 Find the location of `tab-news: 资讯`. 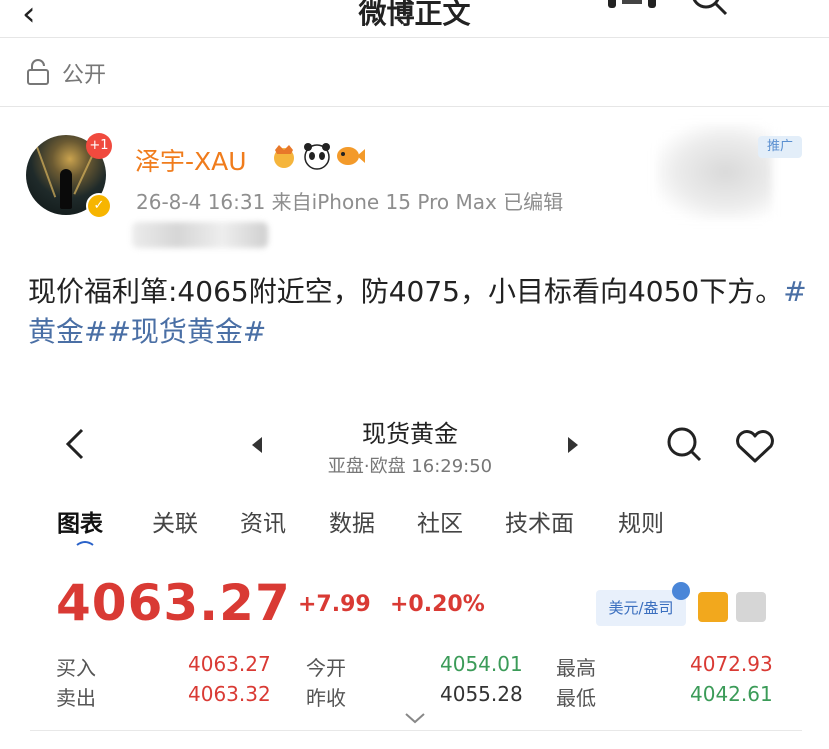

tab-news: 资讯 is located at coordinates (263, 524).